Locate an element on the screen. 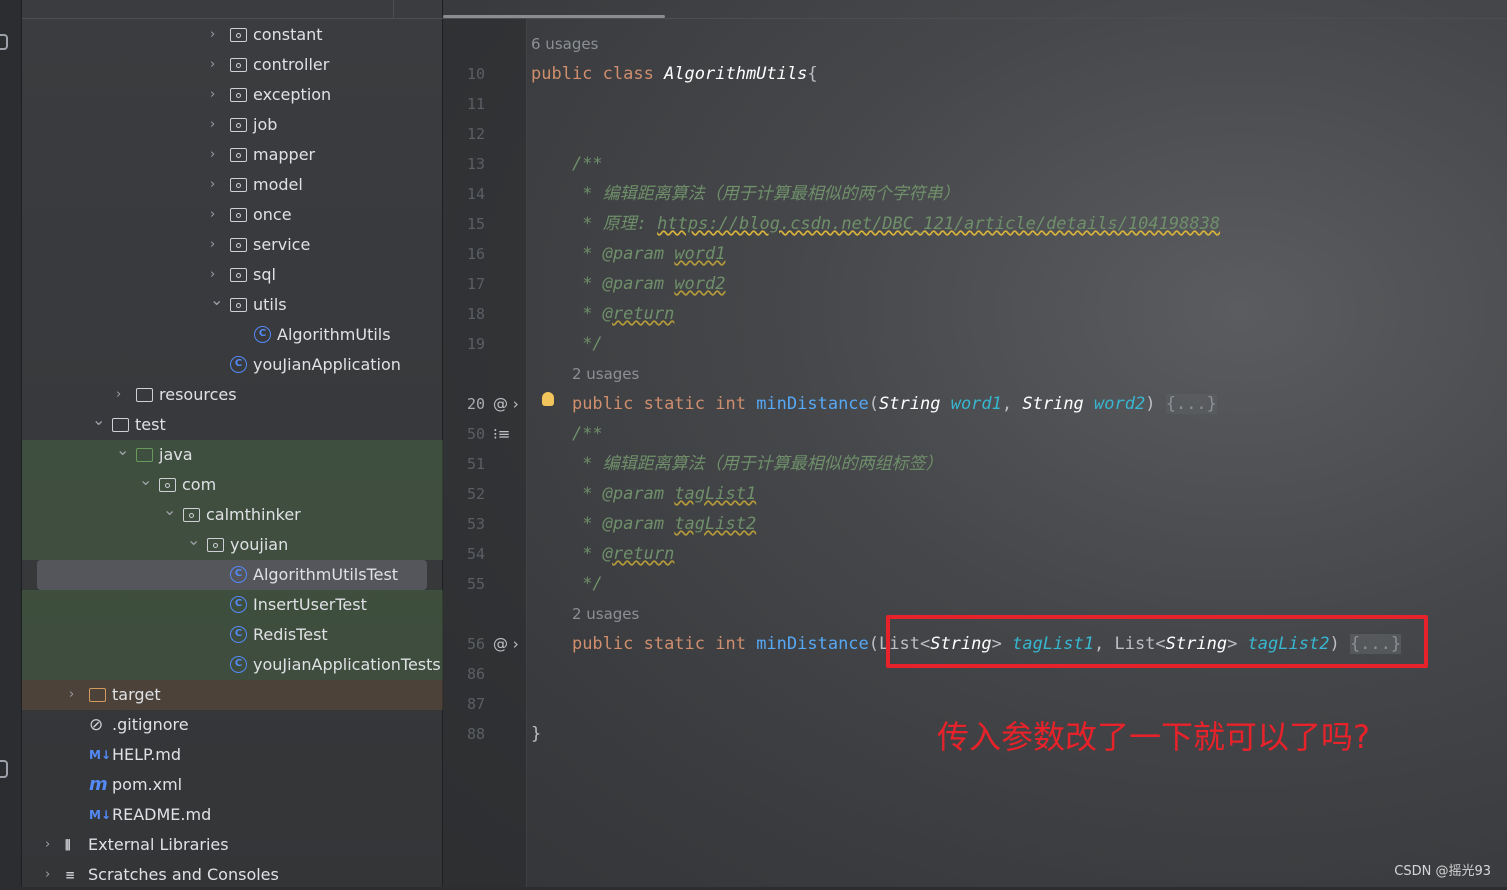  line-number: 51 is located at coordinates (475, 464).